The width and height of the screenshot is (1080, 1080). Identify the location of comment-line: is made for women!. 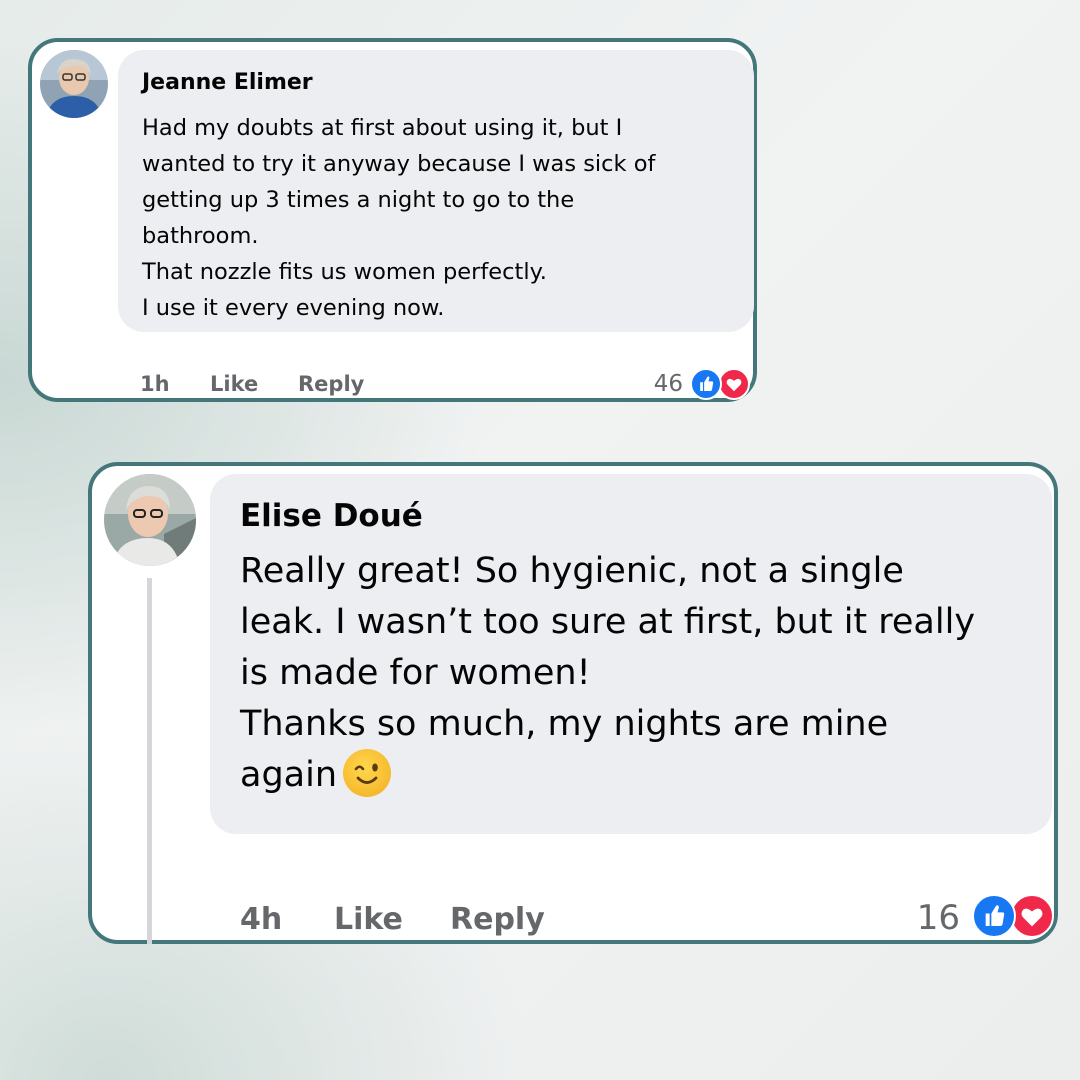
(415, 673).